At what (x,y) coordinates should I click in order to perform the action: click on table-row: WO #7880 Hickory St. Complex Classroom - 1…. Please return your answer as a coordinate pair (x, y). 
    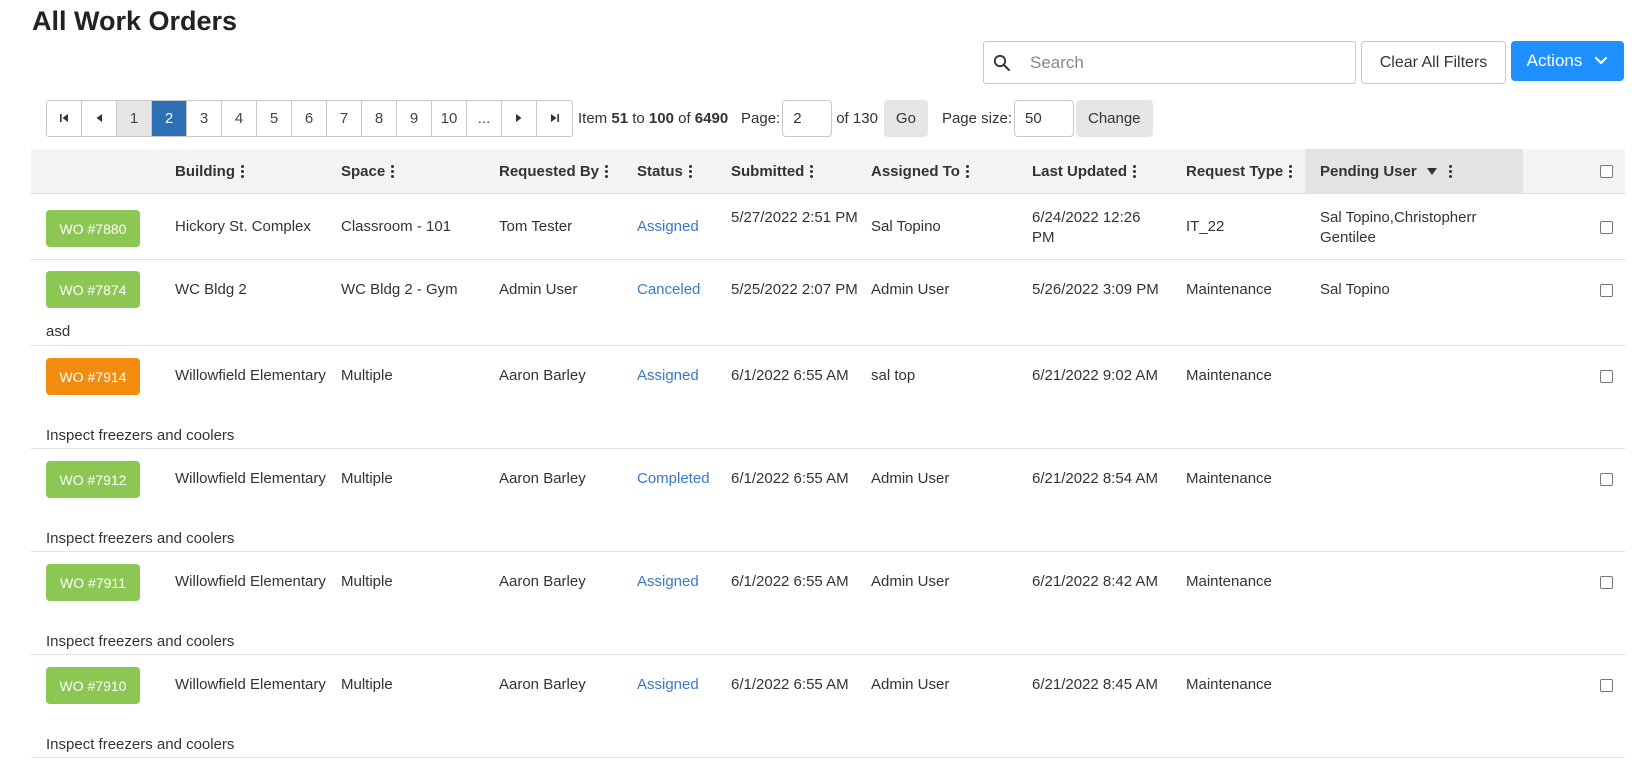
    Looking at the image, I should click on (828, 227).